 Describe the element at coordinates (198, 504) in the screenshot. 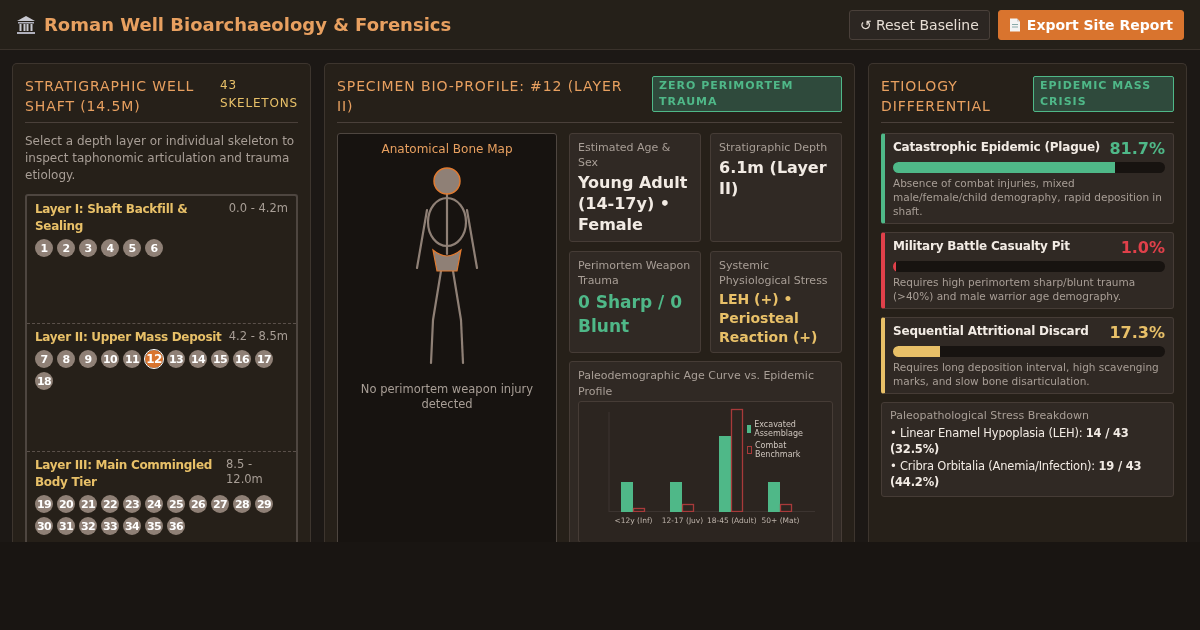

I see `skeleton-chip: 26` at that location.